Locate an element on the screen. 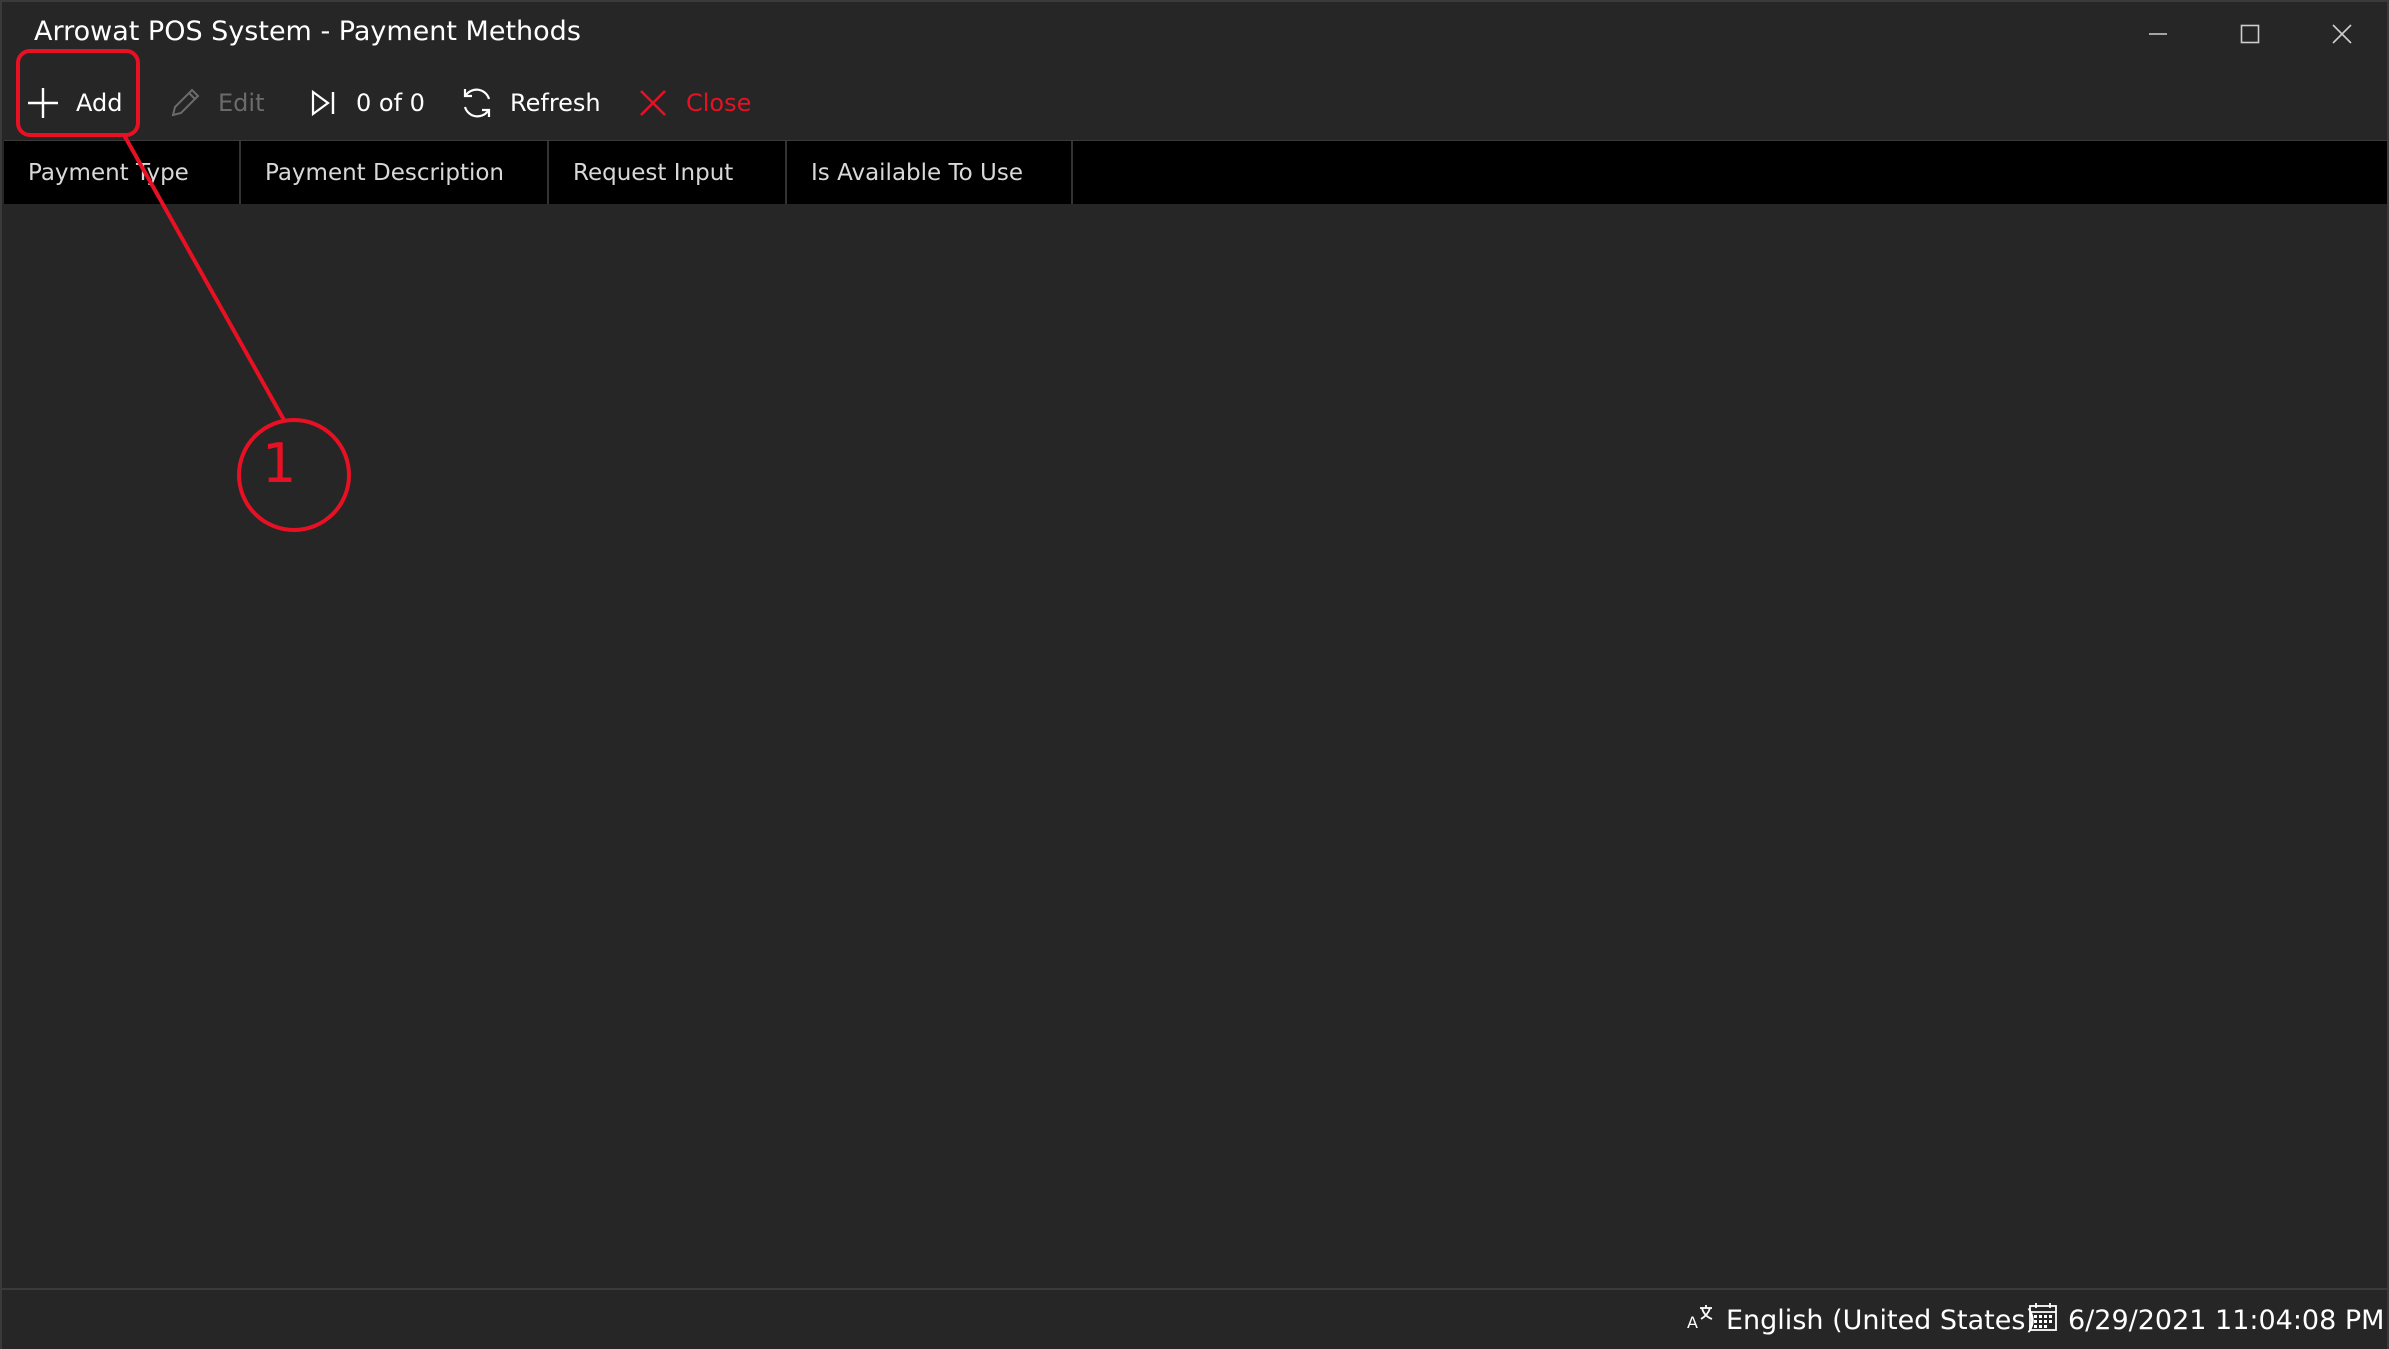  column-header-is-available: Is Available To Use is located at coordinates (930, 173).